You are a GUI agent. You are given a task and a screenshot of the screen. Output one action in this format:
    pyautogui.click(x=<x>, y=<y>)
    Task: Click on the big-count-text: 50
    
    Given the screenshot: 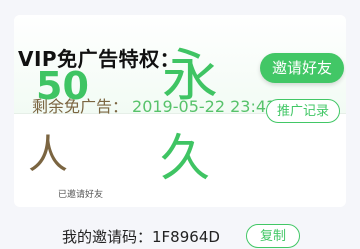 What is the action you would take?
    pyautogui.click(x=62, y=86)
    